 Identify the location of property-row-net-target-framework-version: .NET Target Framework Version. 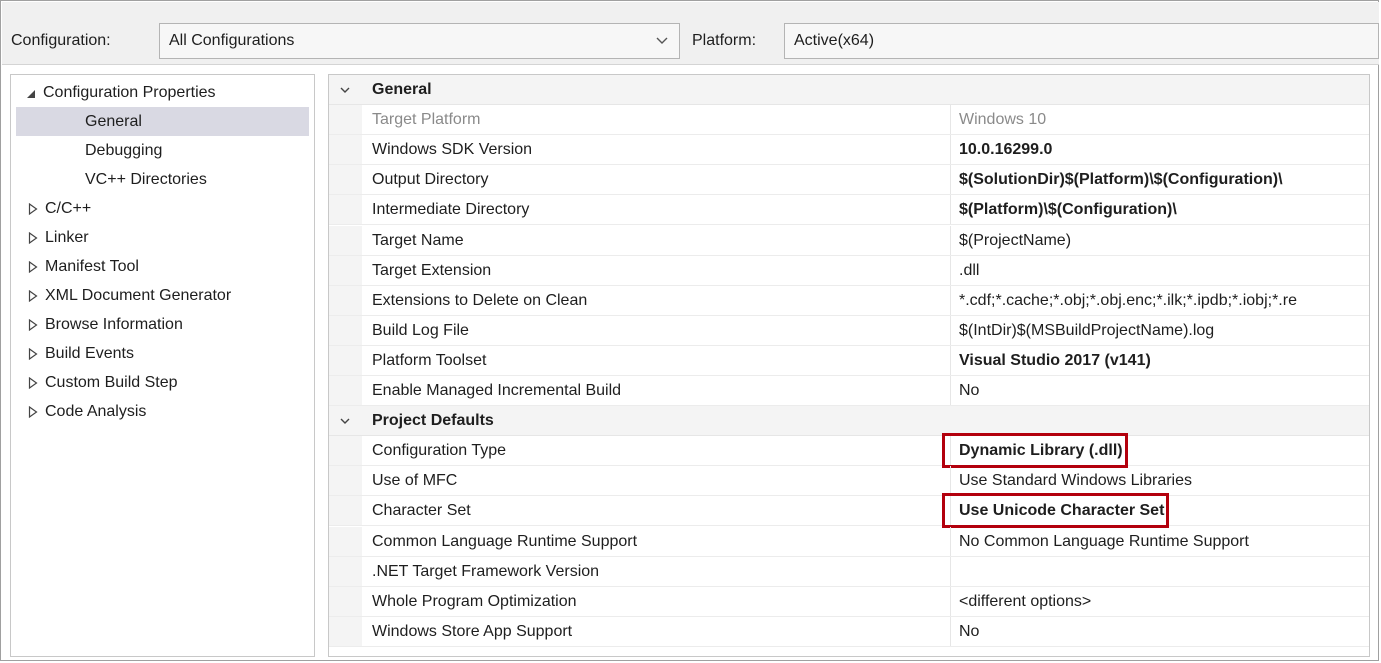
(849, 572).